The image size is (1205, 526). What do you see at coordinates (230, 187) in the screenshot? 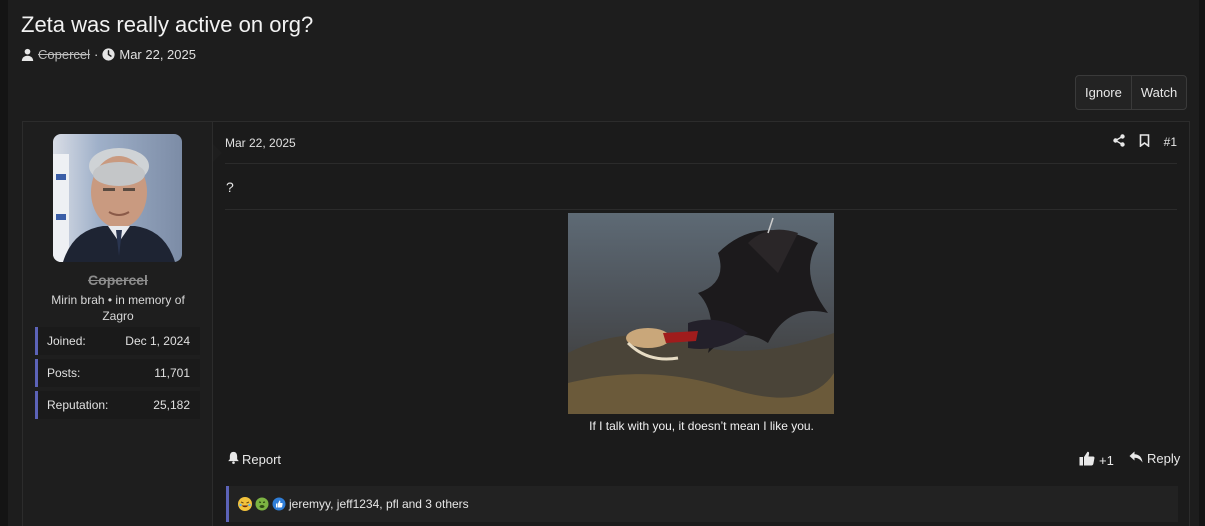
I see `post-body-text: ?` at bounding box center [230, 187].